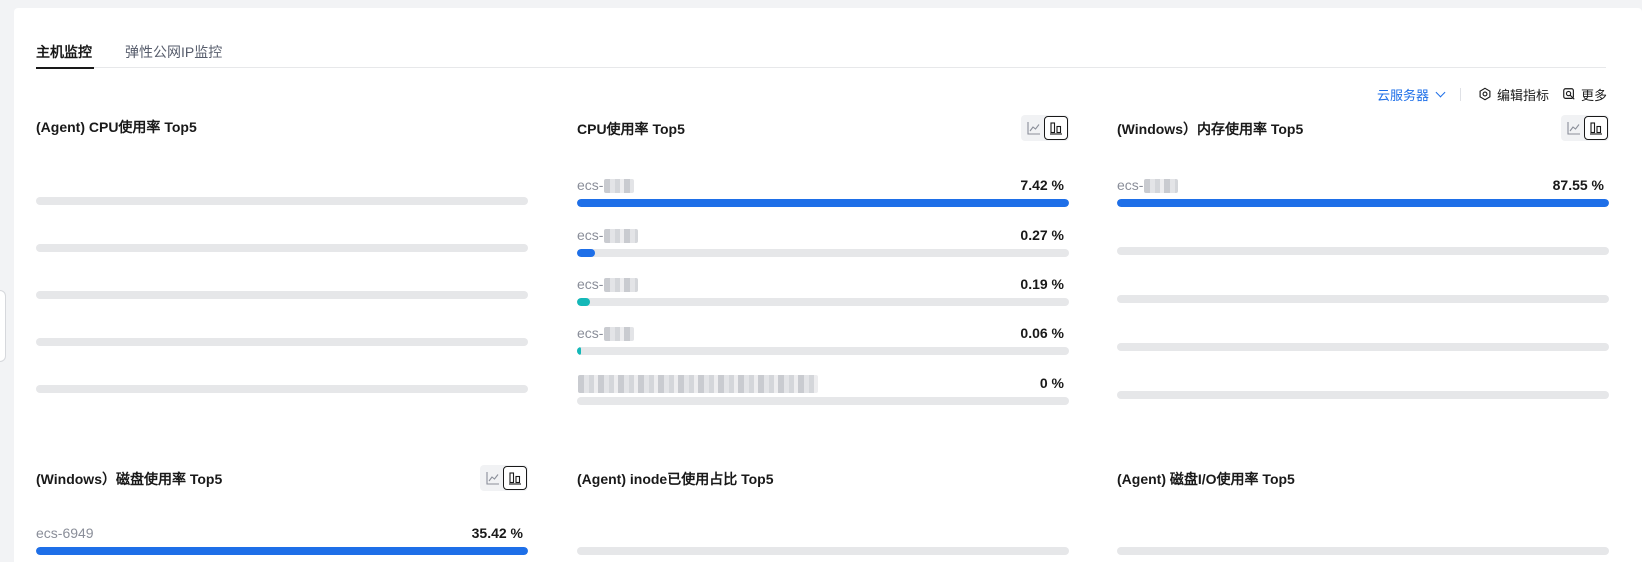 This screenshot has width=1642, height=562. What do you see at coordinates (823, 296) in the screenshot?
I see `list-item: ecs- 0.19 %` at bounding box center [823, 296].